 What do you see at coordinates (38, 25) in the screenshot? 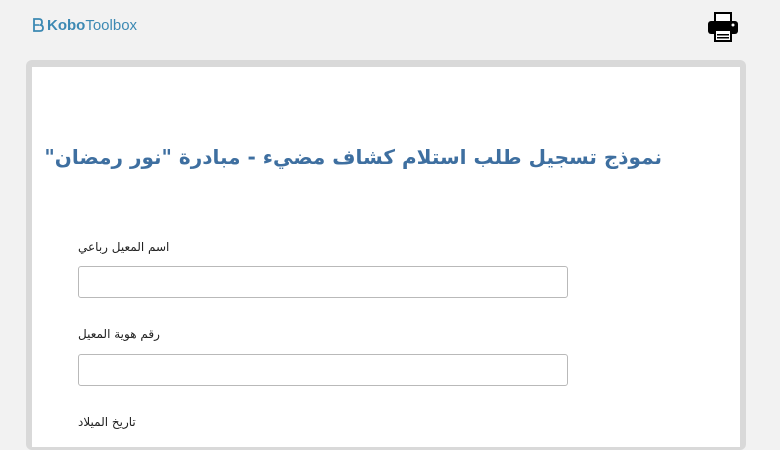
I see `kobo-logo-icon` at bounding box center [38, 25].